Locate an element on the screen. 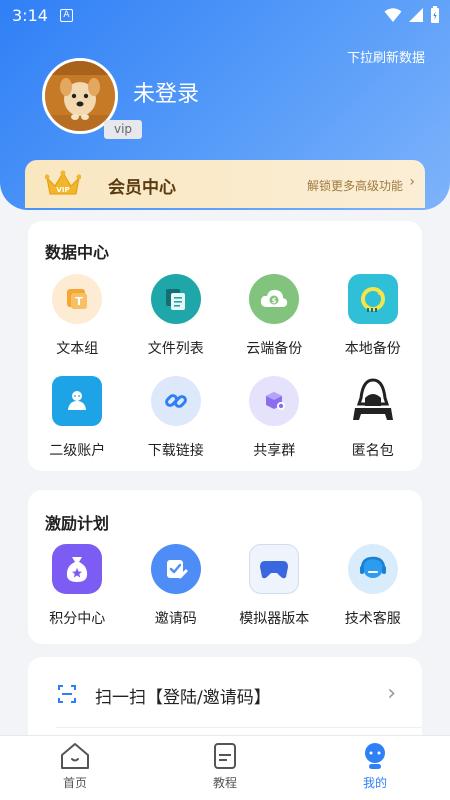 Image resolution: width=450 pixels, height=800 pixels. tab-home: 首页 is located at coordinates (75, 768).